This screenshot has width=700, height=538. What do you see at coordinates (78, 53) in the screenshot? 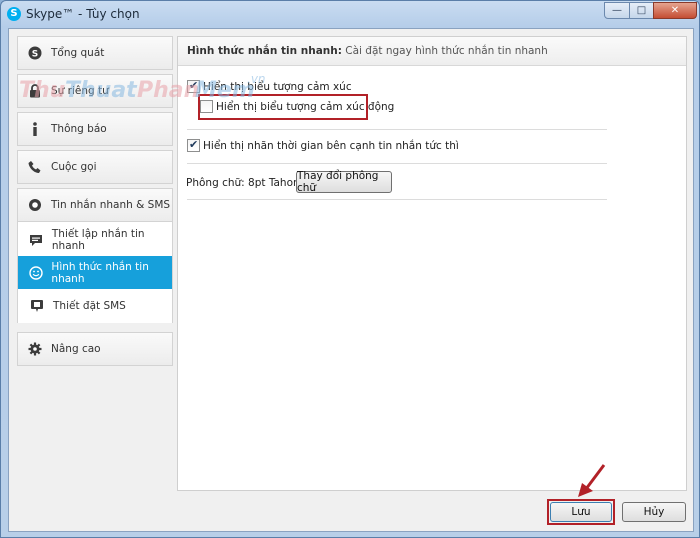
I see `sidebar-item-label: Tổng quát` at bounding box center [78, 53].